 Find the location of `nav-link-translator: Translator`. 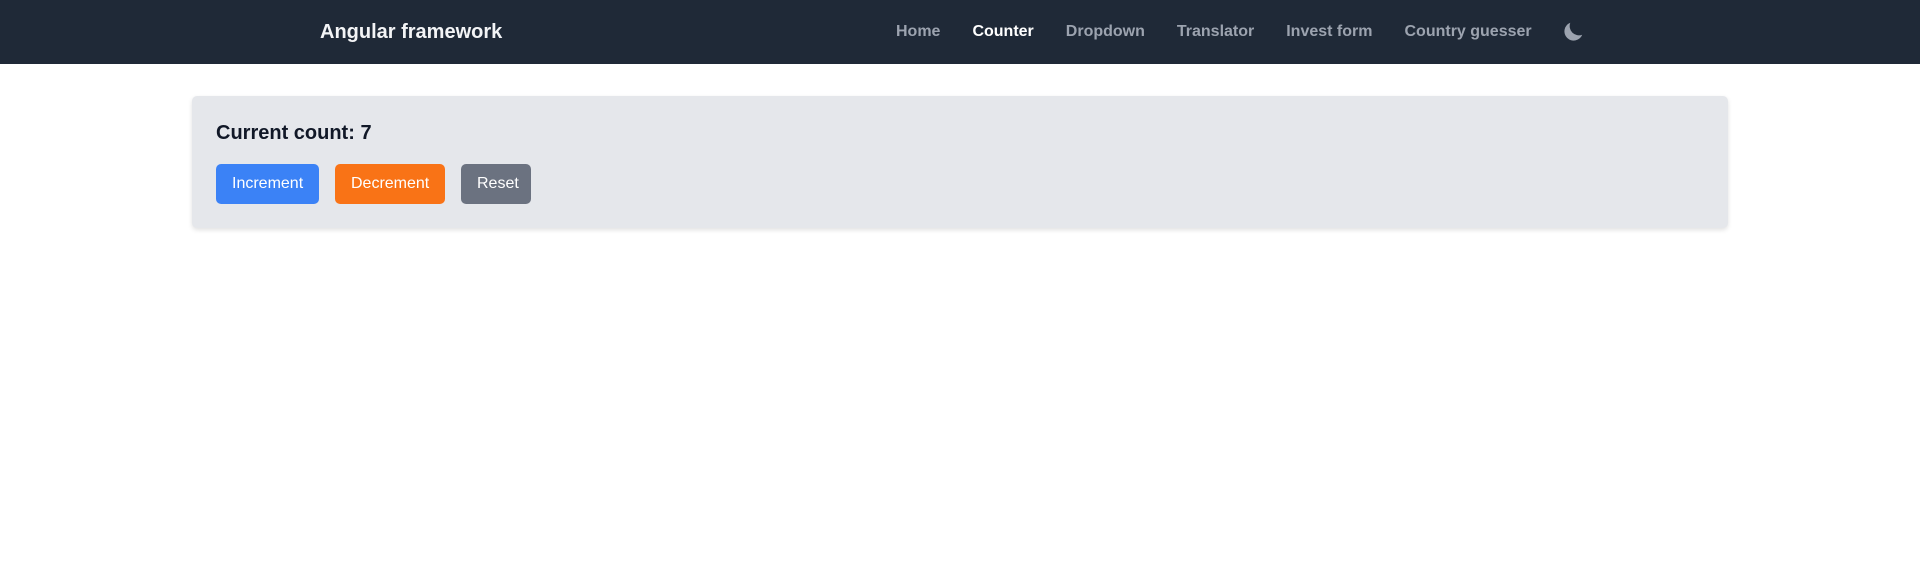

nav-link-translator: Translator is located at coordinates (1215, 32).